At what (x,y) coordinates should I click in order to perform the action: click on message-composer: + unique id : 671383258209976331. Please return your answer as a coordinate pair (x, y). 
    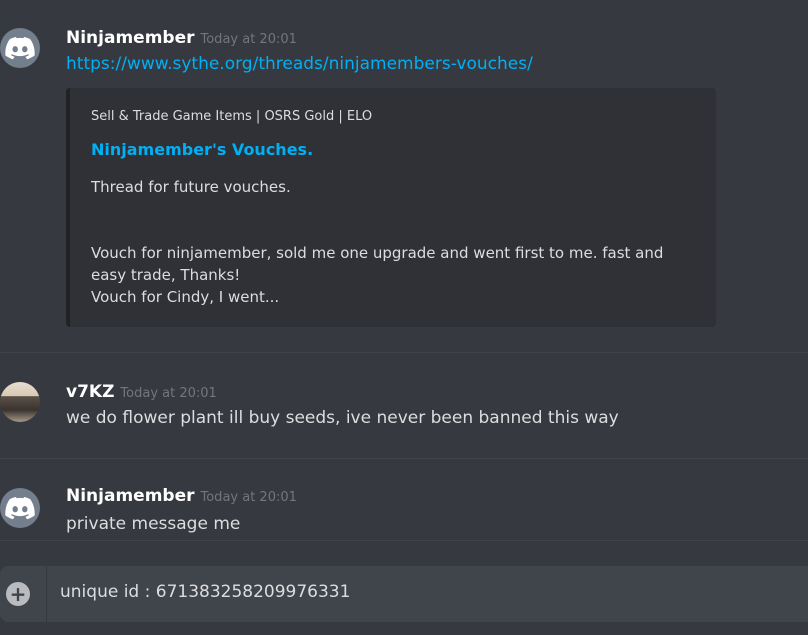
    Looking at the image, I should click on (404, 594).